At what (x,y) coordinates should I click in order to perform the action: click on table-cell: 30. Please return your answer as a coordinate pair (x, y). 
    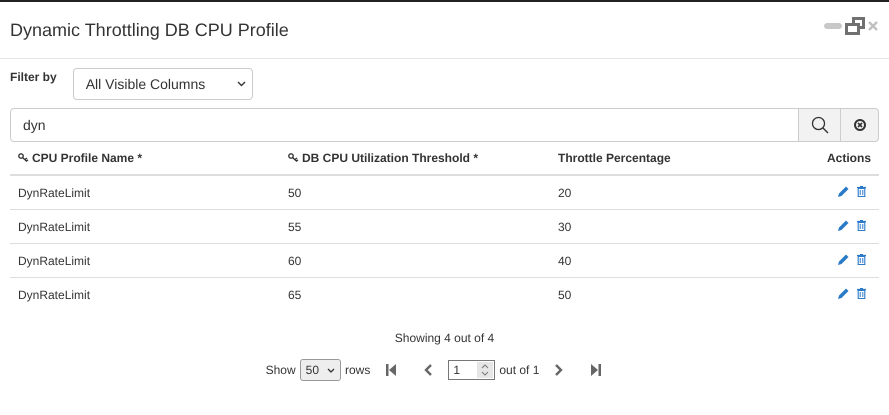
    Looking at the image, I should click on (565, 227).